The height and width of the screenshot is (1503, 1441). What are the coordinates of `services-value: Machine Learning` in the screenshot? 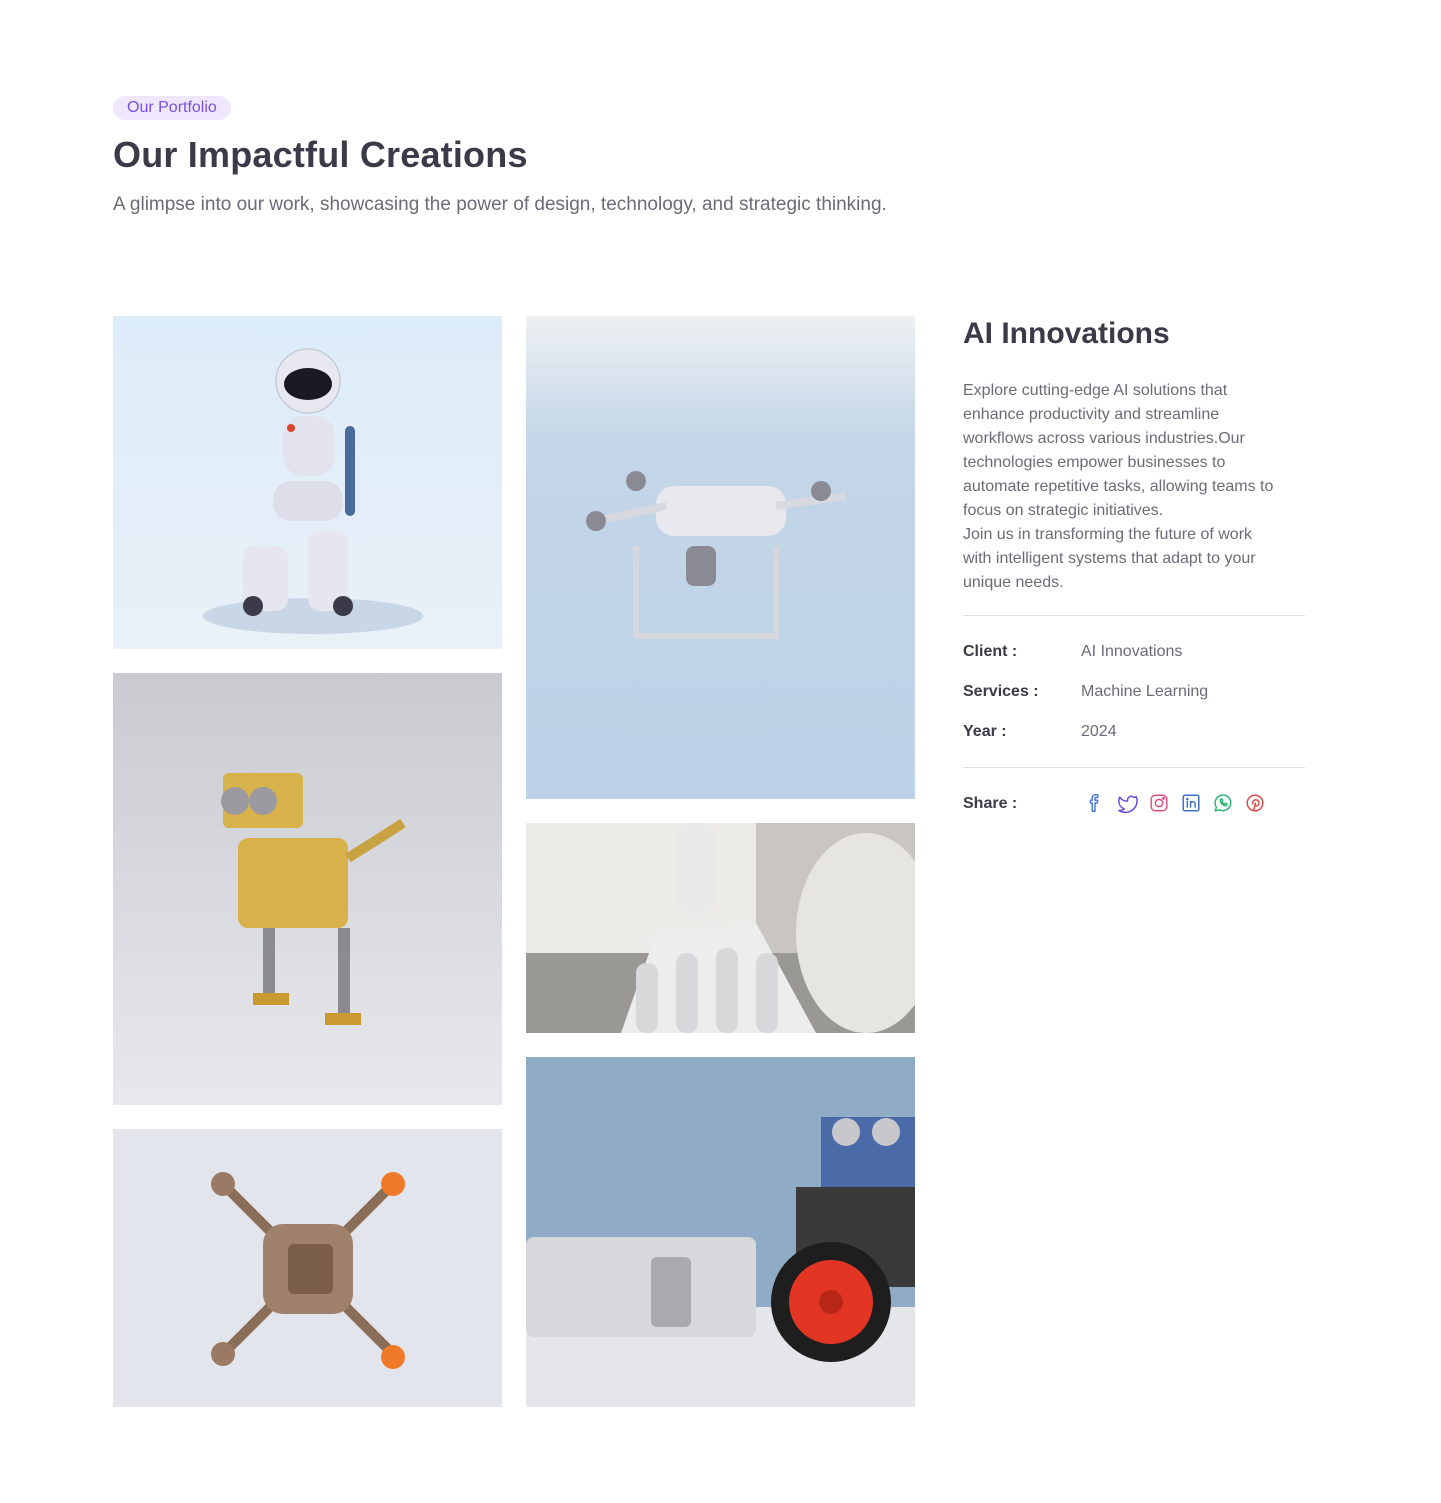 It's located at (1145, 691).